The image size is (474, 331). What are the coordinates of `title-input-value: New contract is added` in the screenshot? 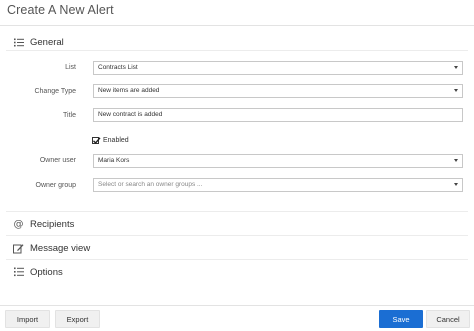 It's located at (130, 114).